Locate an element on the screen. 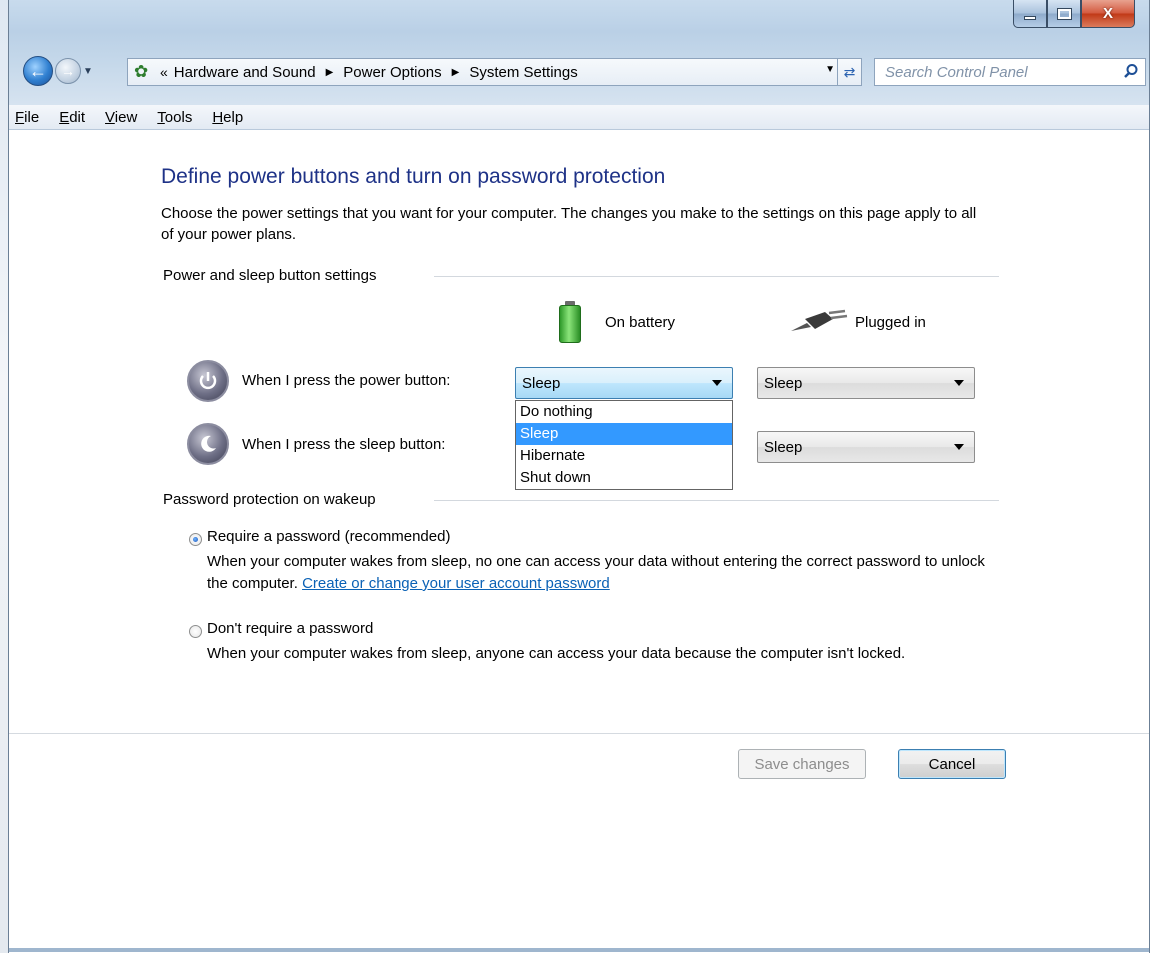 The height and width of the screenshot is (953, 1150). forward-button: → is located at coordinates (68, 71).